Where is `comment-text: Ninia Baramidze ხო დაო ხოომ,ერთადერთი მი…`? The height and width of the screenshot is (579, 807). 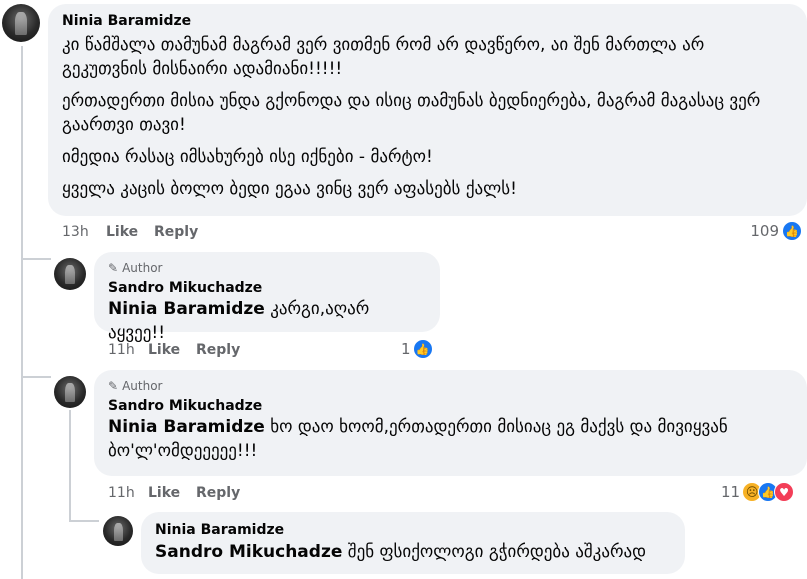 comment-text: Ninia Baramidze ხო დაო ხოომ,ერთადერთი მი… is located at coordinates (450, 439).